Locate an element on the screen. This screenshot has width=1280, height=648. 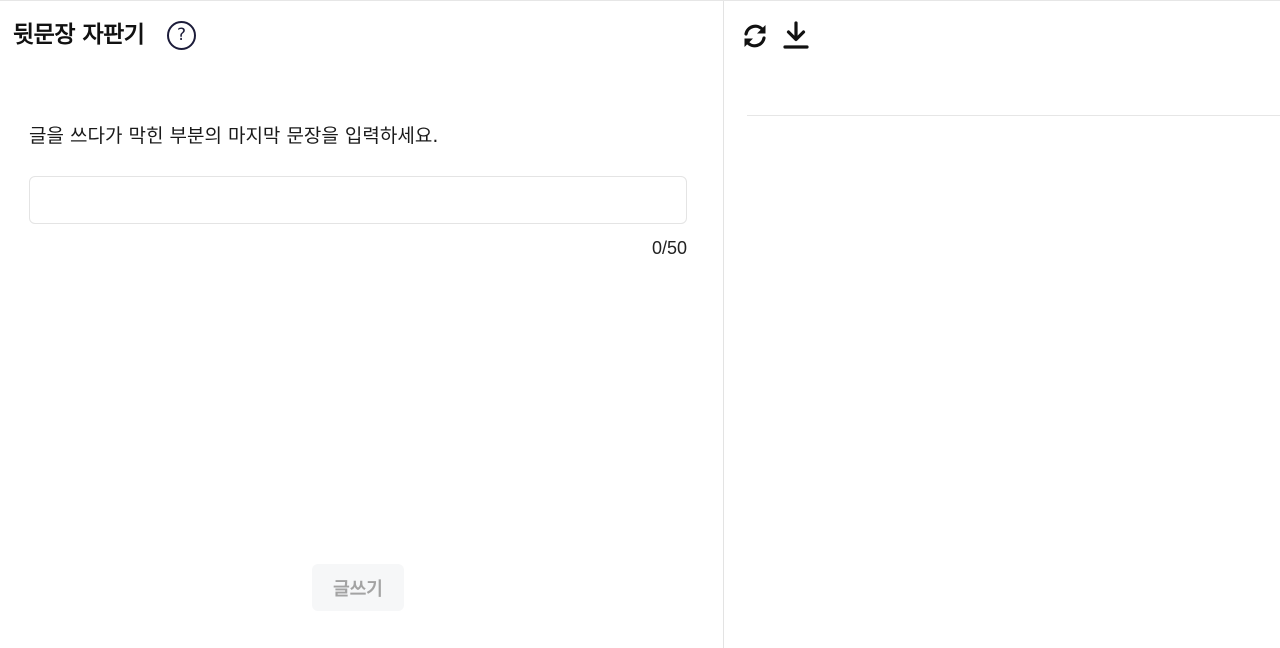
help-icon: ? is located at coordinates (181, 35).